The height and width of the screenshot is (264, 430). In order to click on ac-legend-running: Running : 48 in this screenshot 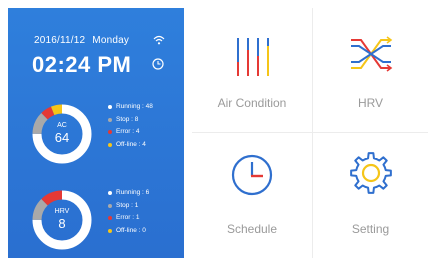, I will do `click(130, 109)`.